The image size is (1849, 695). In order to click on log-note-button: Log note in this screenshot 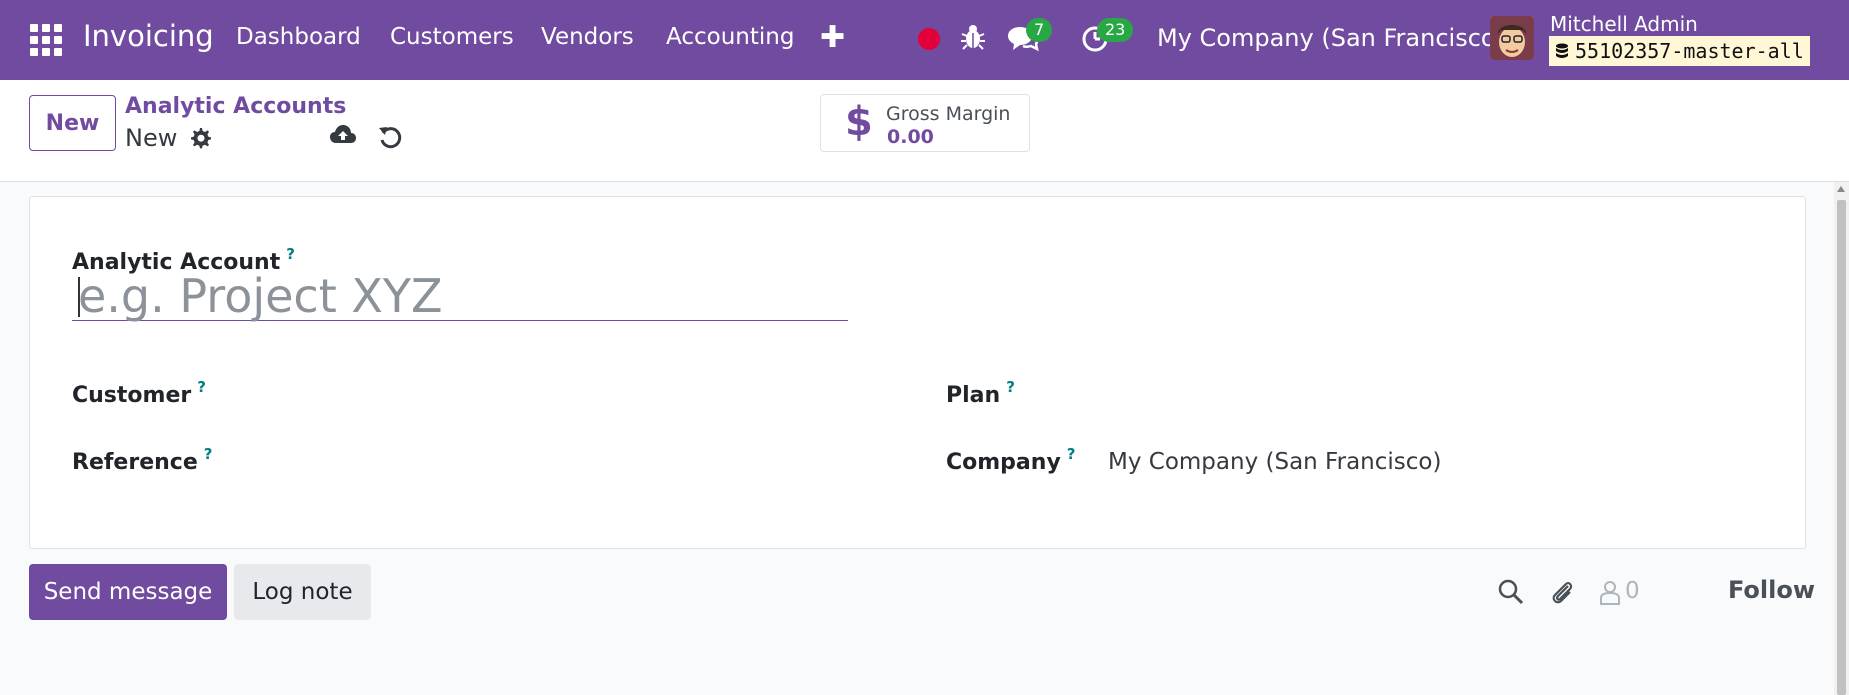, I will do `click(302, 592)`.